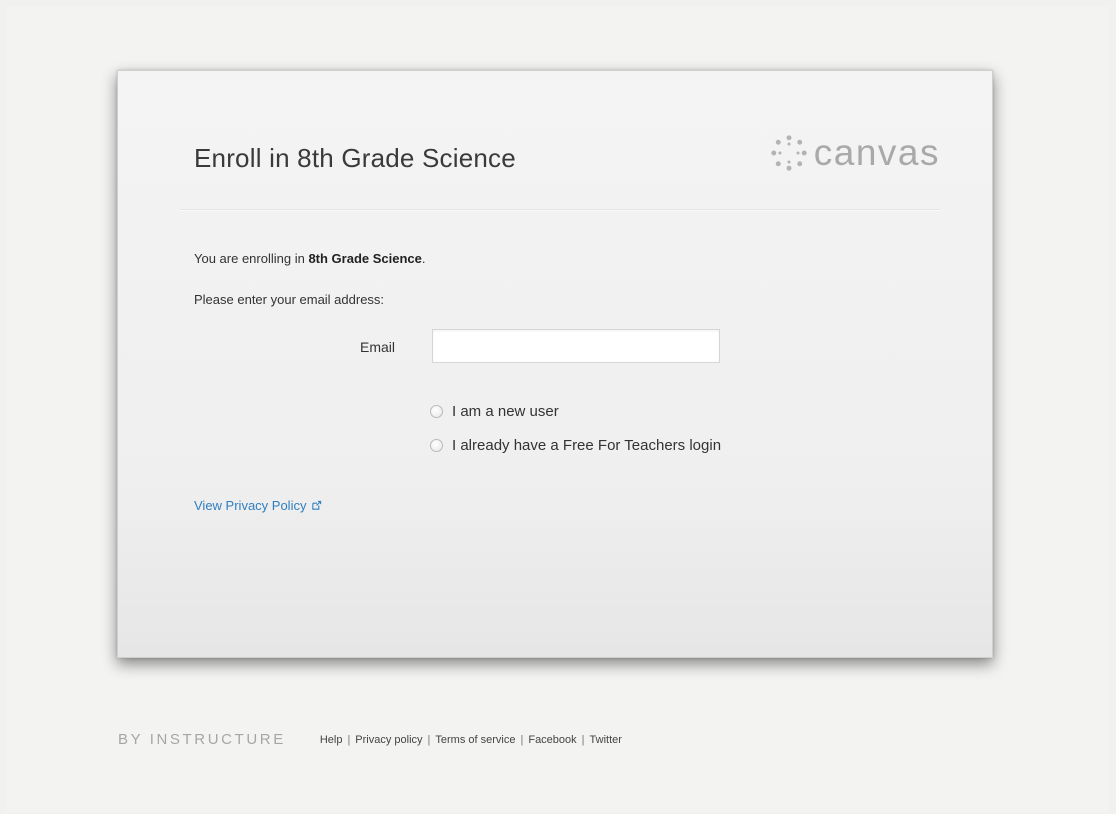  Describe the element at coordinates (576, 346) in the screenshot. I see `email-input` at that location.